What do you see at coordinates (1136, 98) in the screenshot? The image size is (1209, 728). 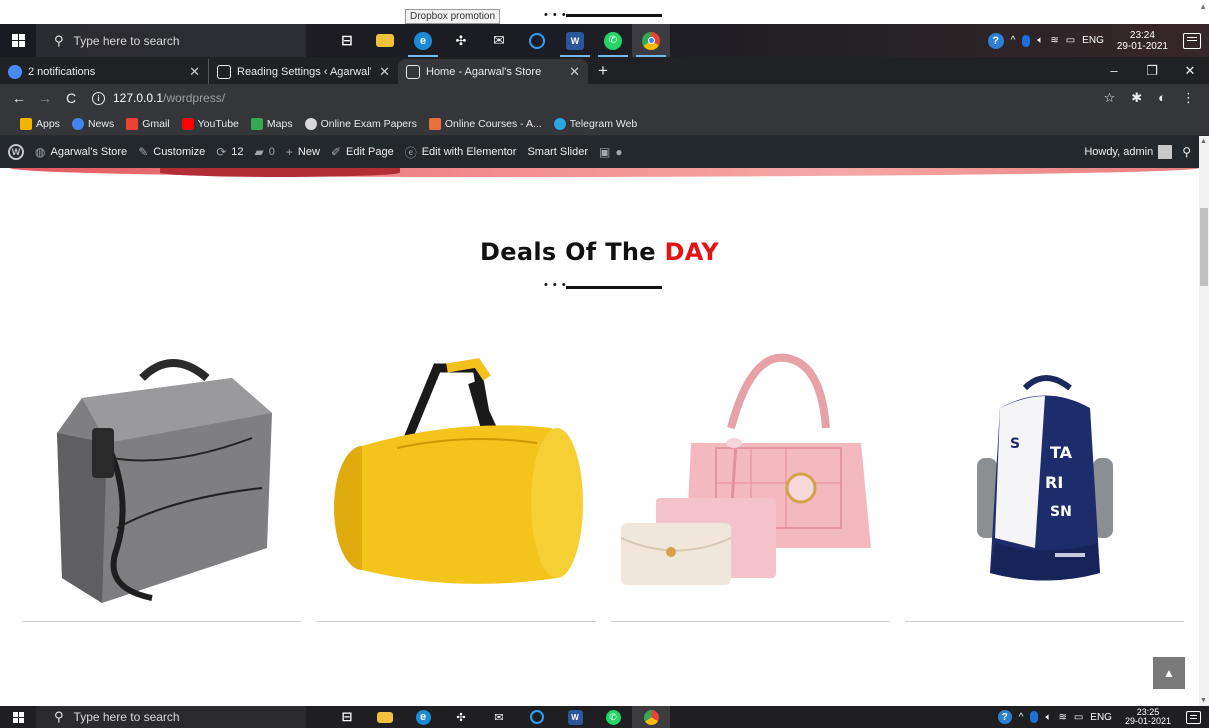 I see `extensions-icon: ✱` at bounding box center [1136, 98].